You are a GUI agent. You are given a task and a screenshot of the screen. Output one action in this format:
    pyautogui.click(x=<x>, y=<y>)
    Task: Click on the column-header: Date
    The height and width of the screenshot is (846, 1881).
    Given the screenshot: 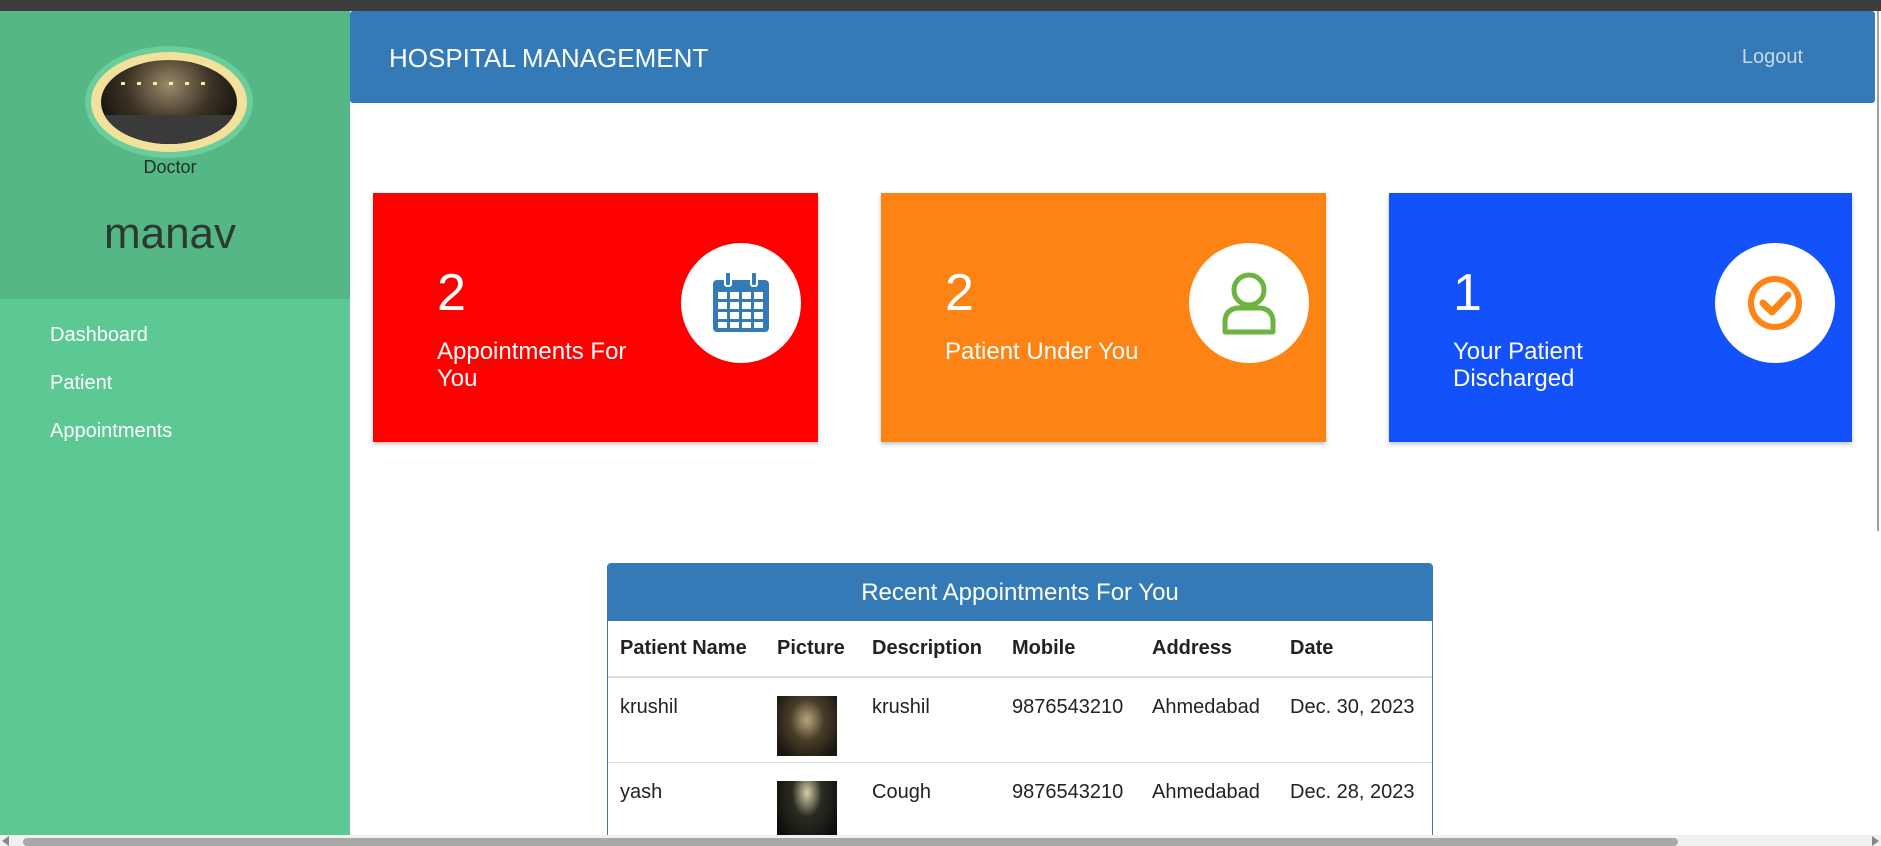 What is the action you would take?
    pyautogui.click(x=1355, y=649)
    